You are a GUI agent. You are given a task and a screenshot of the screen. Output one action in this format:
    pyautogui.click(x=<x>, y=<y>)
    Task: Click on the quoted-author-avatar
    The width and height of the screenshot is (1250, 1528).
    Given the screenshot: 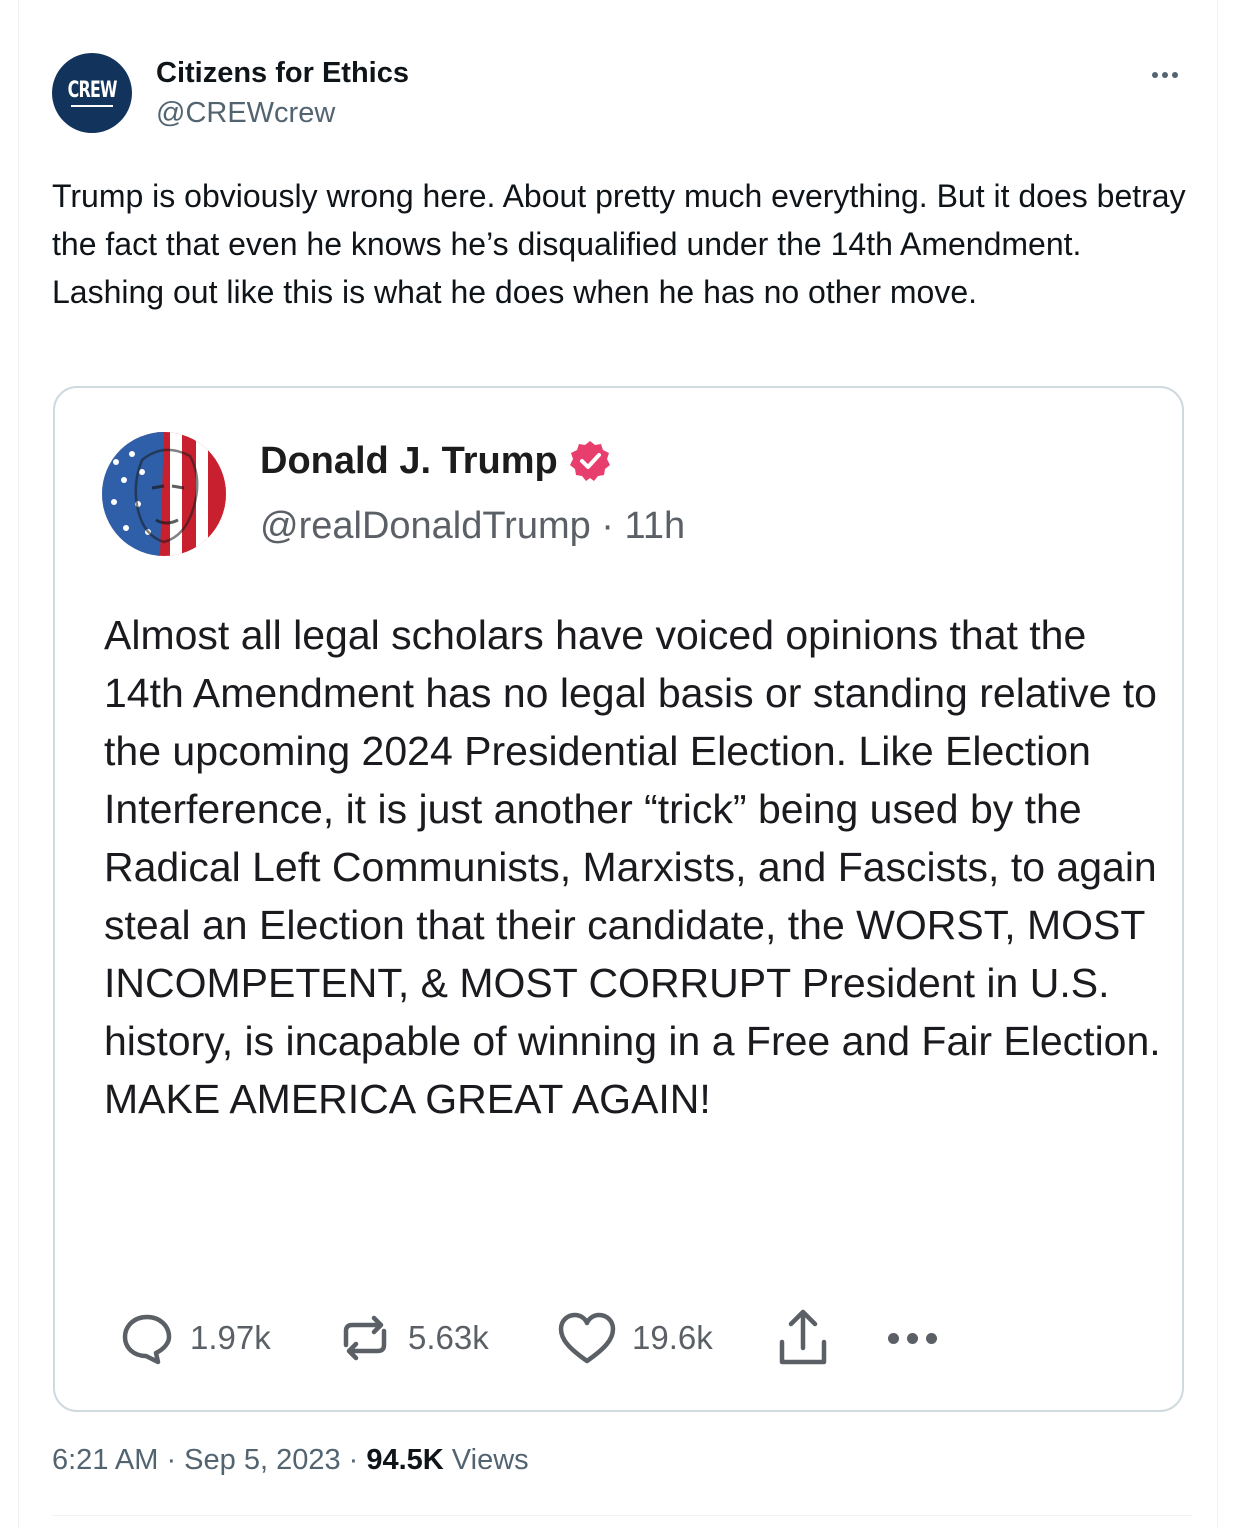 What is the action you would take?
    pyautogui.click(x=164, y=494)
    